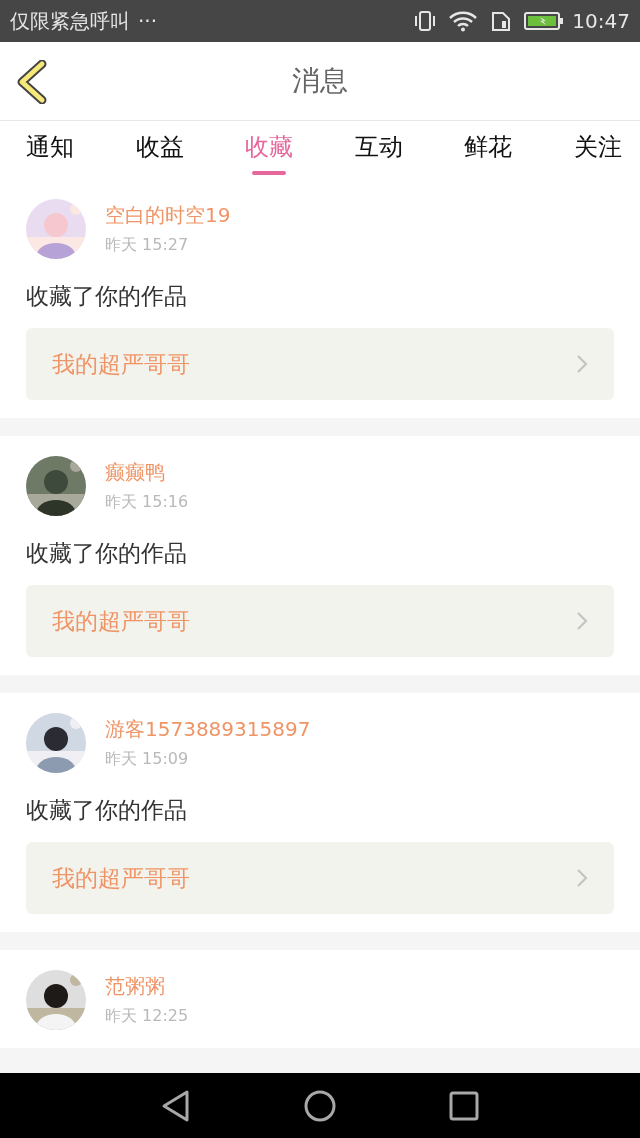 Image resolution: width=640 pixels, height=1138 pixels. I want to click on wifi-icon, so click(463, 21).